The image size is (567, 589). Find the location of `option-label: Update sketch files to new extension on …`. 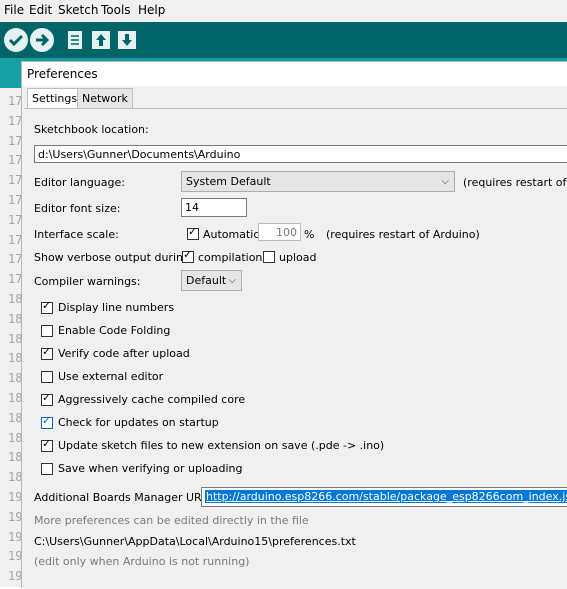

option-label: Update sketch files to new extension on … is located at coordinates (221, 445).